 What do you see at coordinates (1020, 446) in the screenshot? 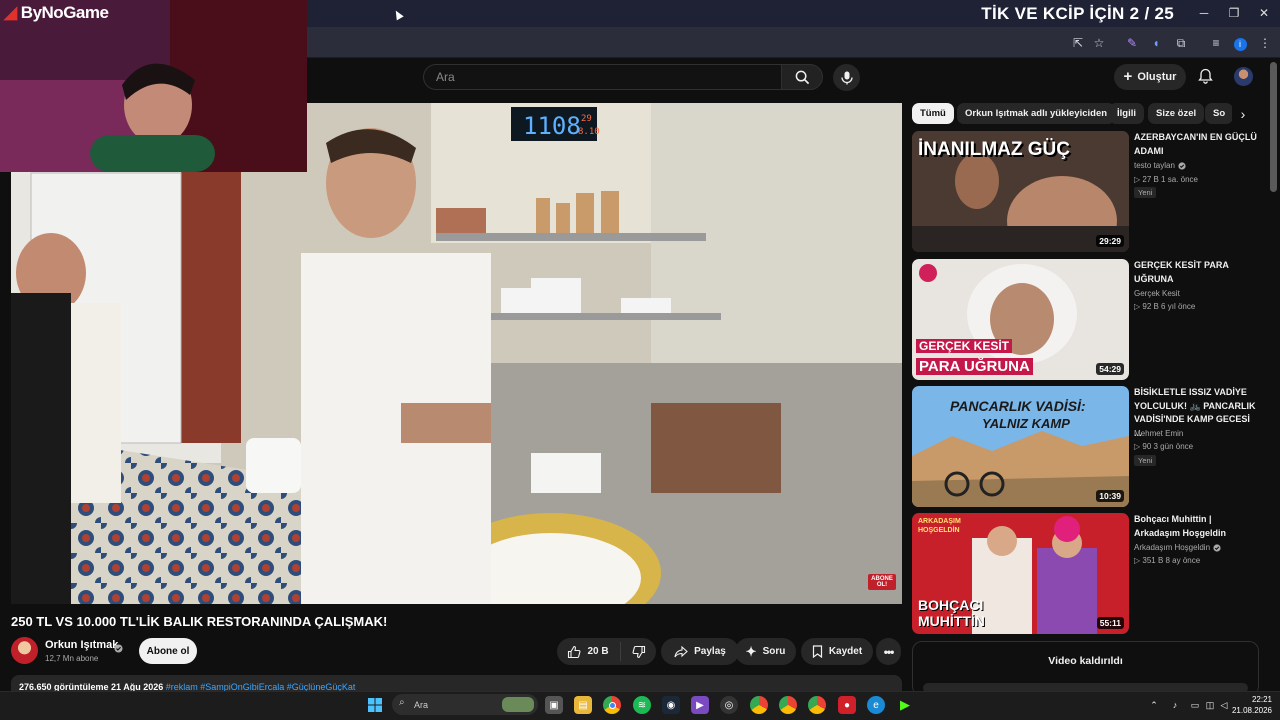
I see `rec-thumbnail-3: PANCARLIK VADİSİ: YALNIZ KAMP 10:39` at bounding box center [1020, 446].